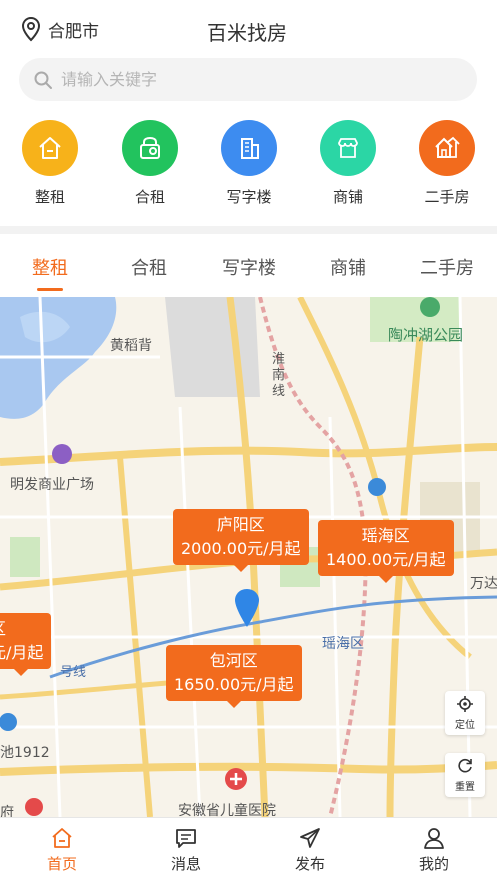 The width and height of the screenshot is (497, 883). Describe the element at coordinates (227, 810) in the screenshot. I see `map-label-hospital: 安徽省儿童医院` at that location.